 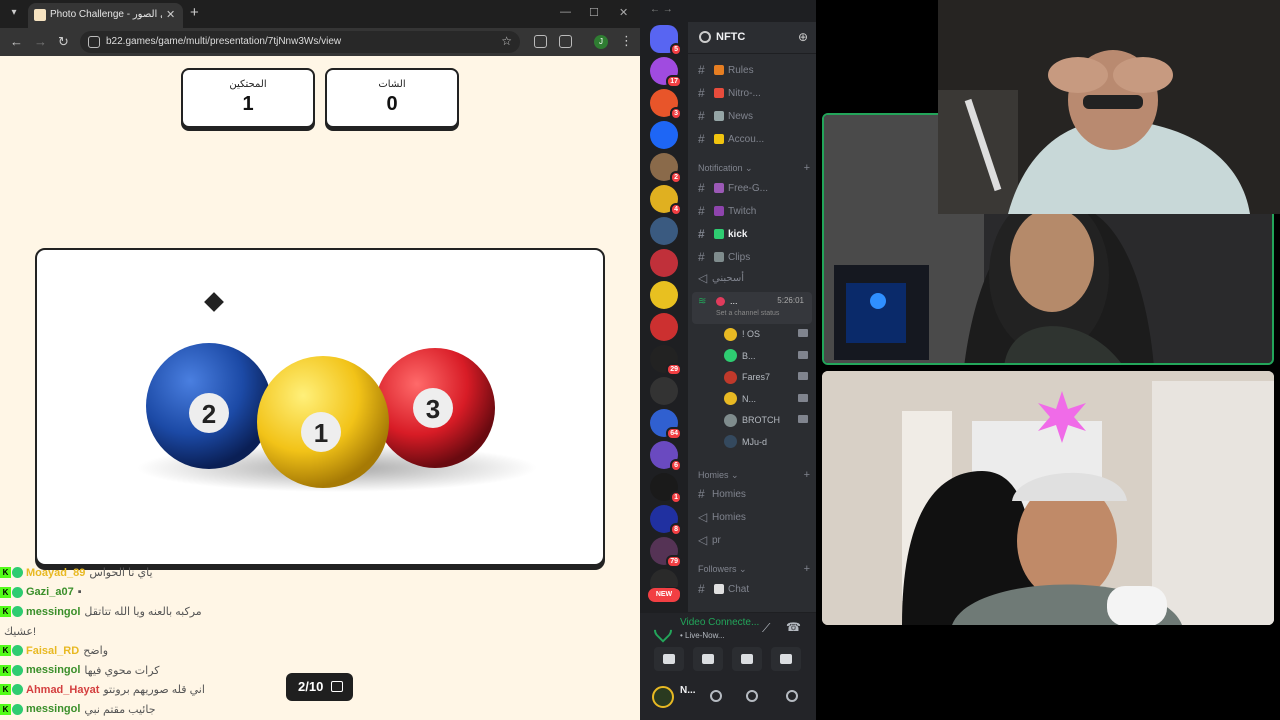 What do you see at coordinates (506, 41) in the screenshot?
I see `bookmark-star-icon: ☆` at bounding box center [506, 41].